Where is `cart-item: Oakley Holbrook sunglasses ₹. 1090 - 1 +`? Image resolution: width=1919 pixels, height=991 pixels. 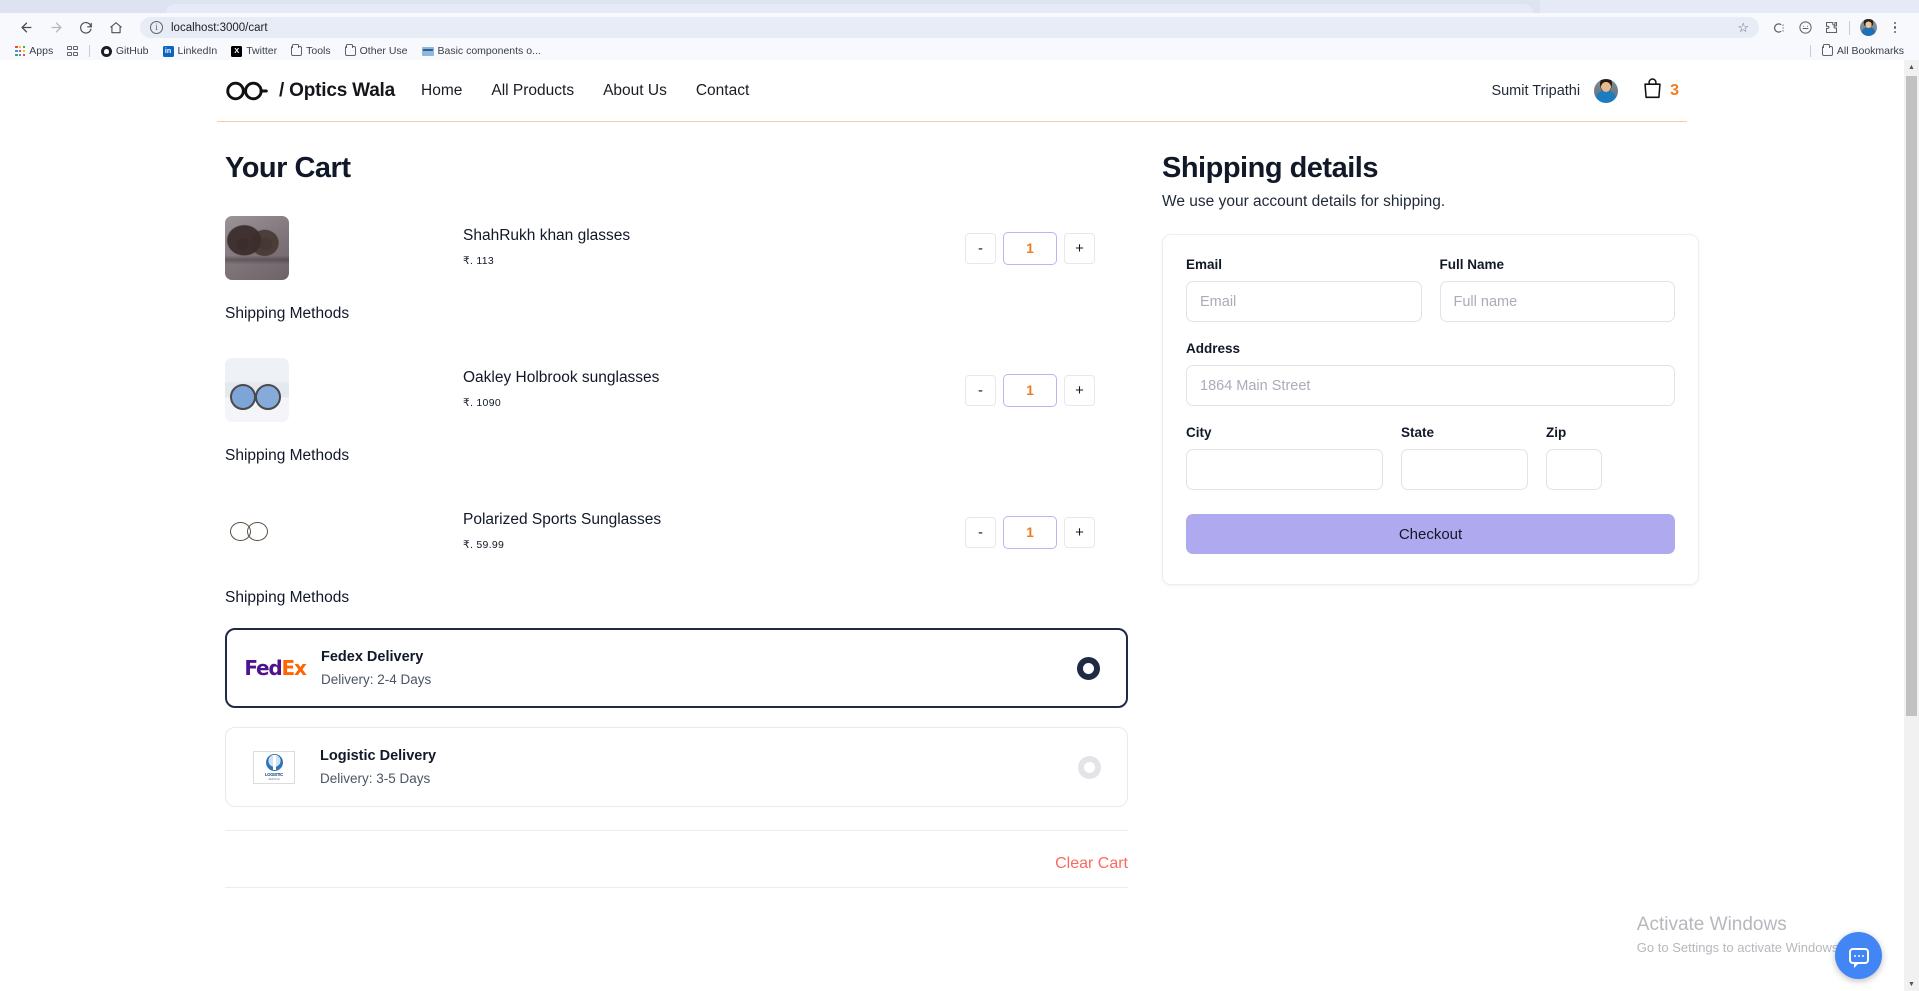
cart-item: Oakley Holbrook sunglasses ₹. 1090 - 1 + is located at coordinates (677, 390).